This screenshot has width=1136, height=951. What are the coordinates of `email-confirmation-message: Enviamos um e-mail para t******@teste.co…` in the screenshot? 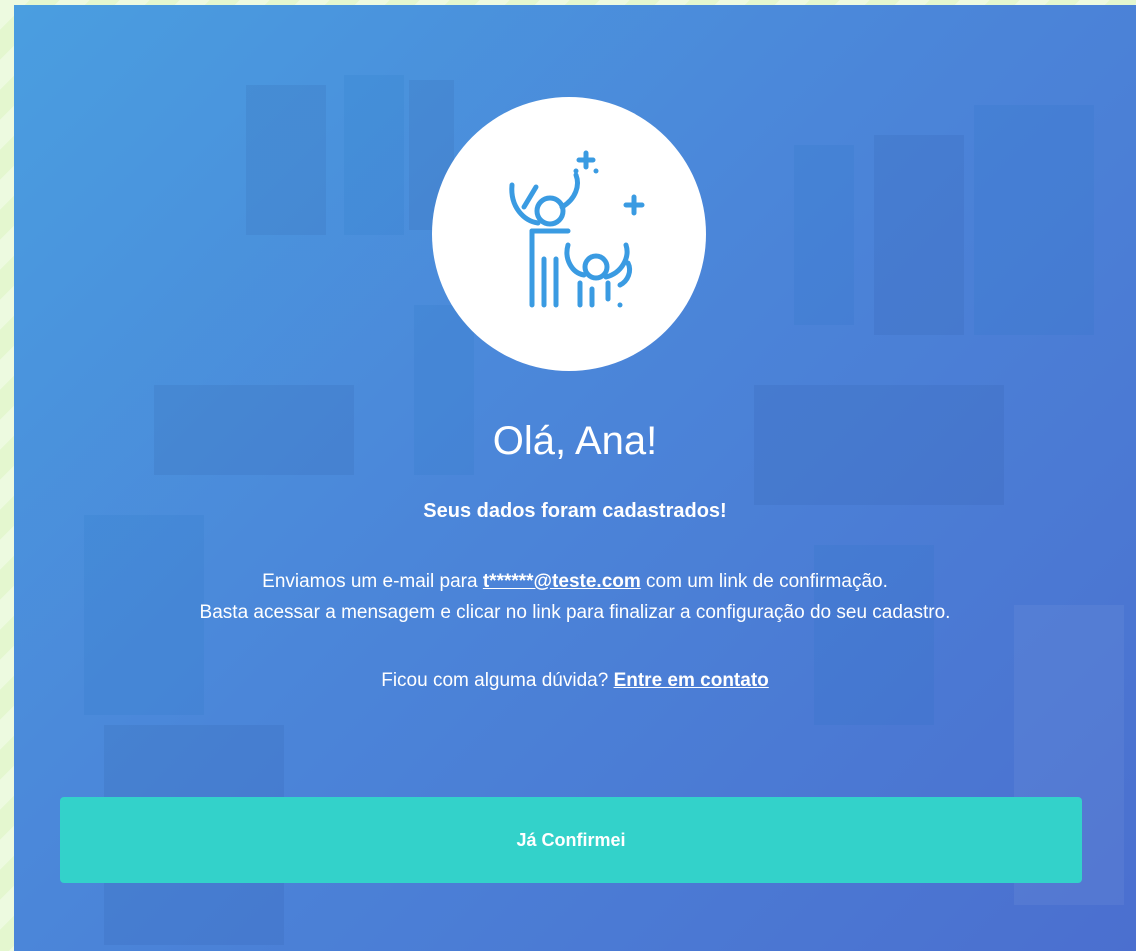 It's located at (575, 597).